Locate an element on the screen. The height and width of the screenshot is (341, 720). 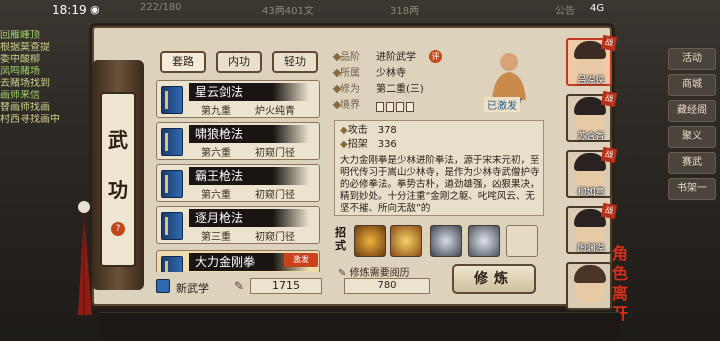
bg-menu-button: 藏经阁 is located at coordinates (692, 111).